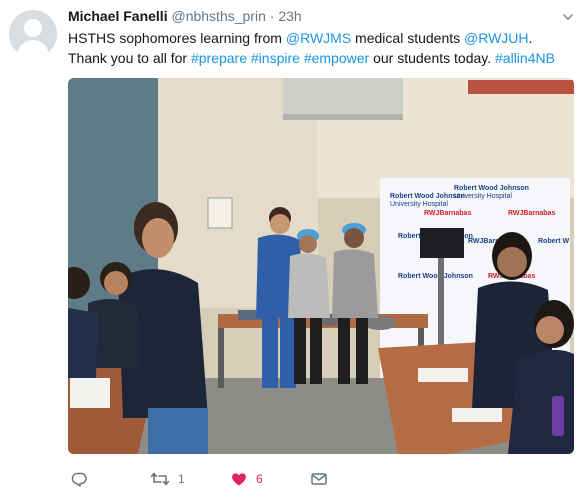 This screenshot has width=583, height=497. I want to click on default-avatar-body, so click(33, 49).